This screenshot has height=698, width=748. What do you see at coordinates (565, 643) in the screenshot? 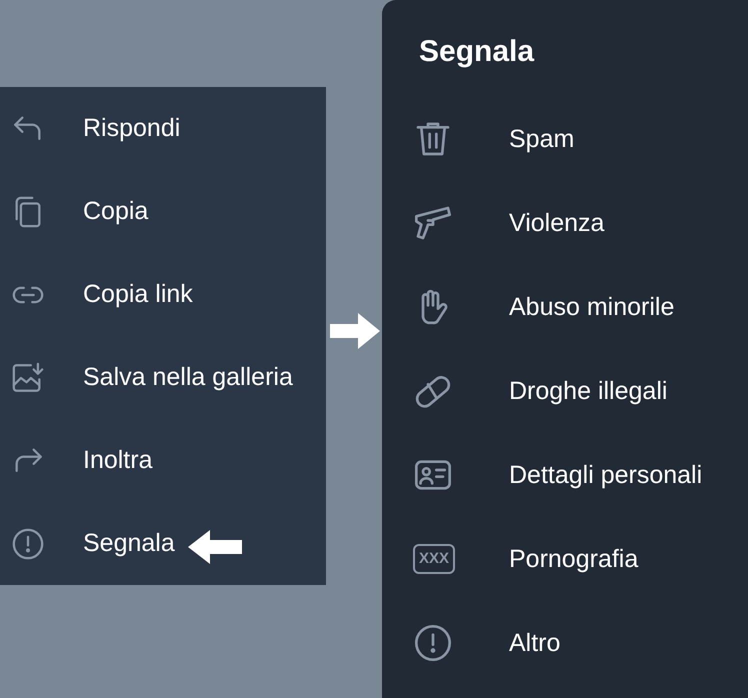
I see `report-option: Altro` at bounding box center [565, 643].